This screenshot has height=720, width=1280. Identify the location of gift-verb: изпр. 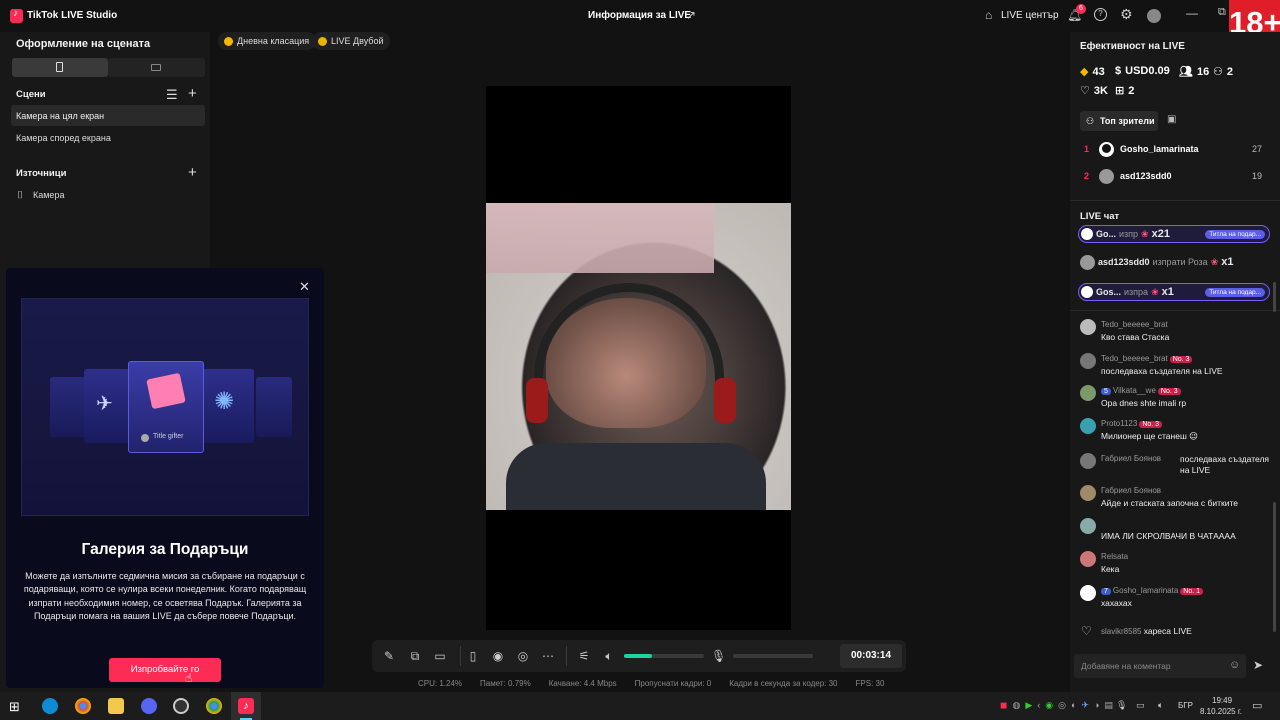
(1129, 234).